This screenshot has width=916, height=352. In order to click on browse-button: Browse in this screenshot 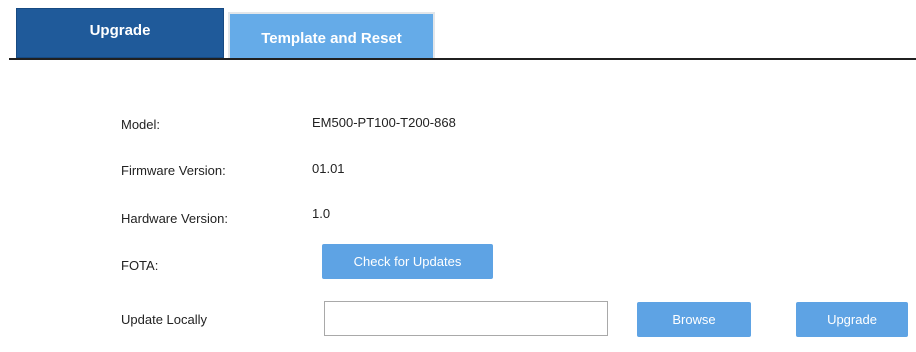, I will do `click(694, 319)`.